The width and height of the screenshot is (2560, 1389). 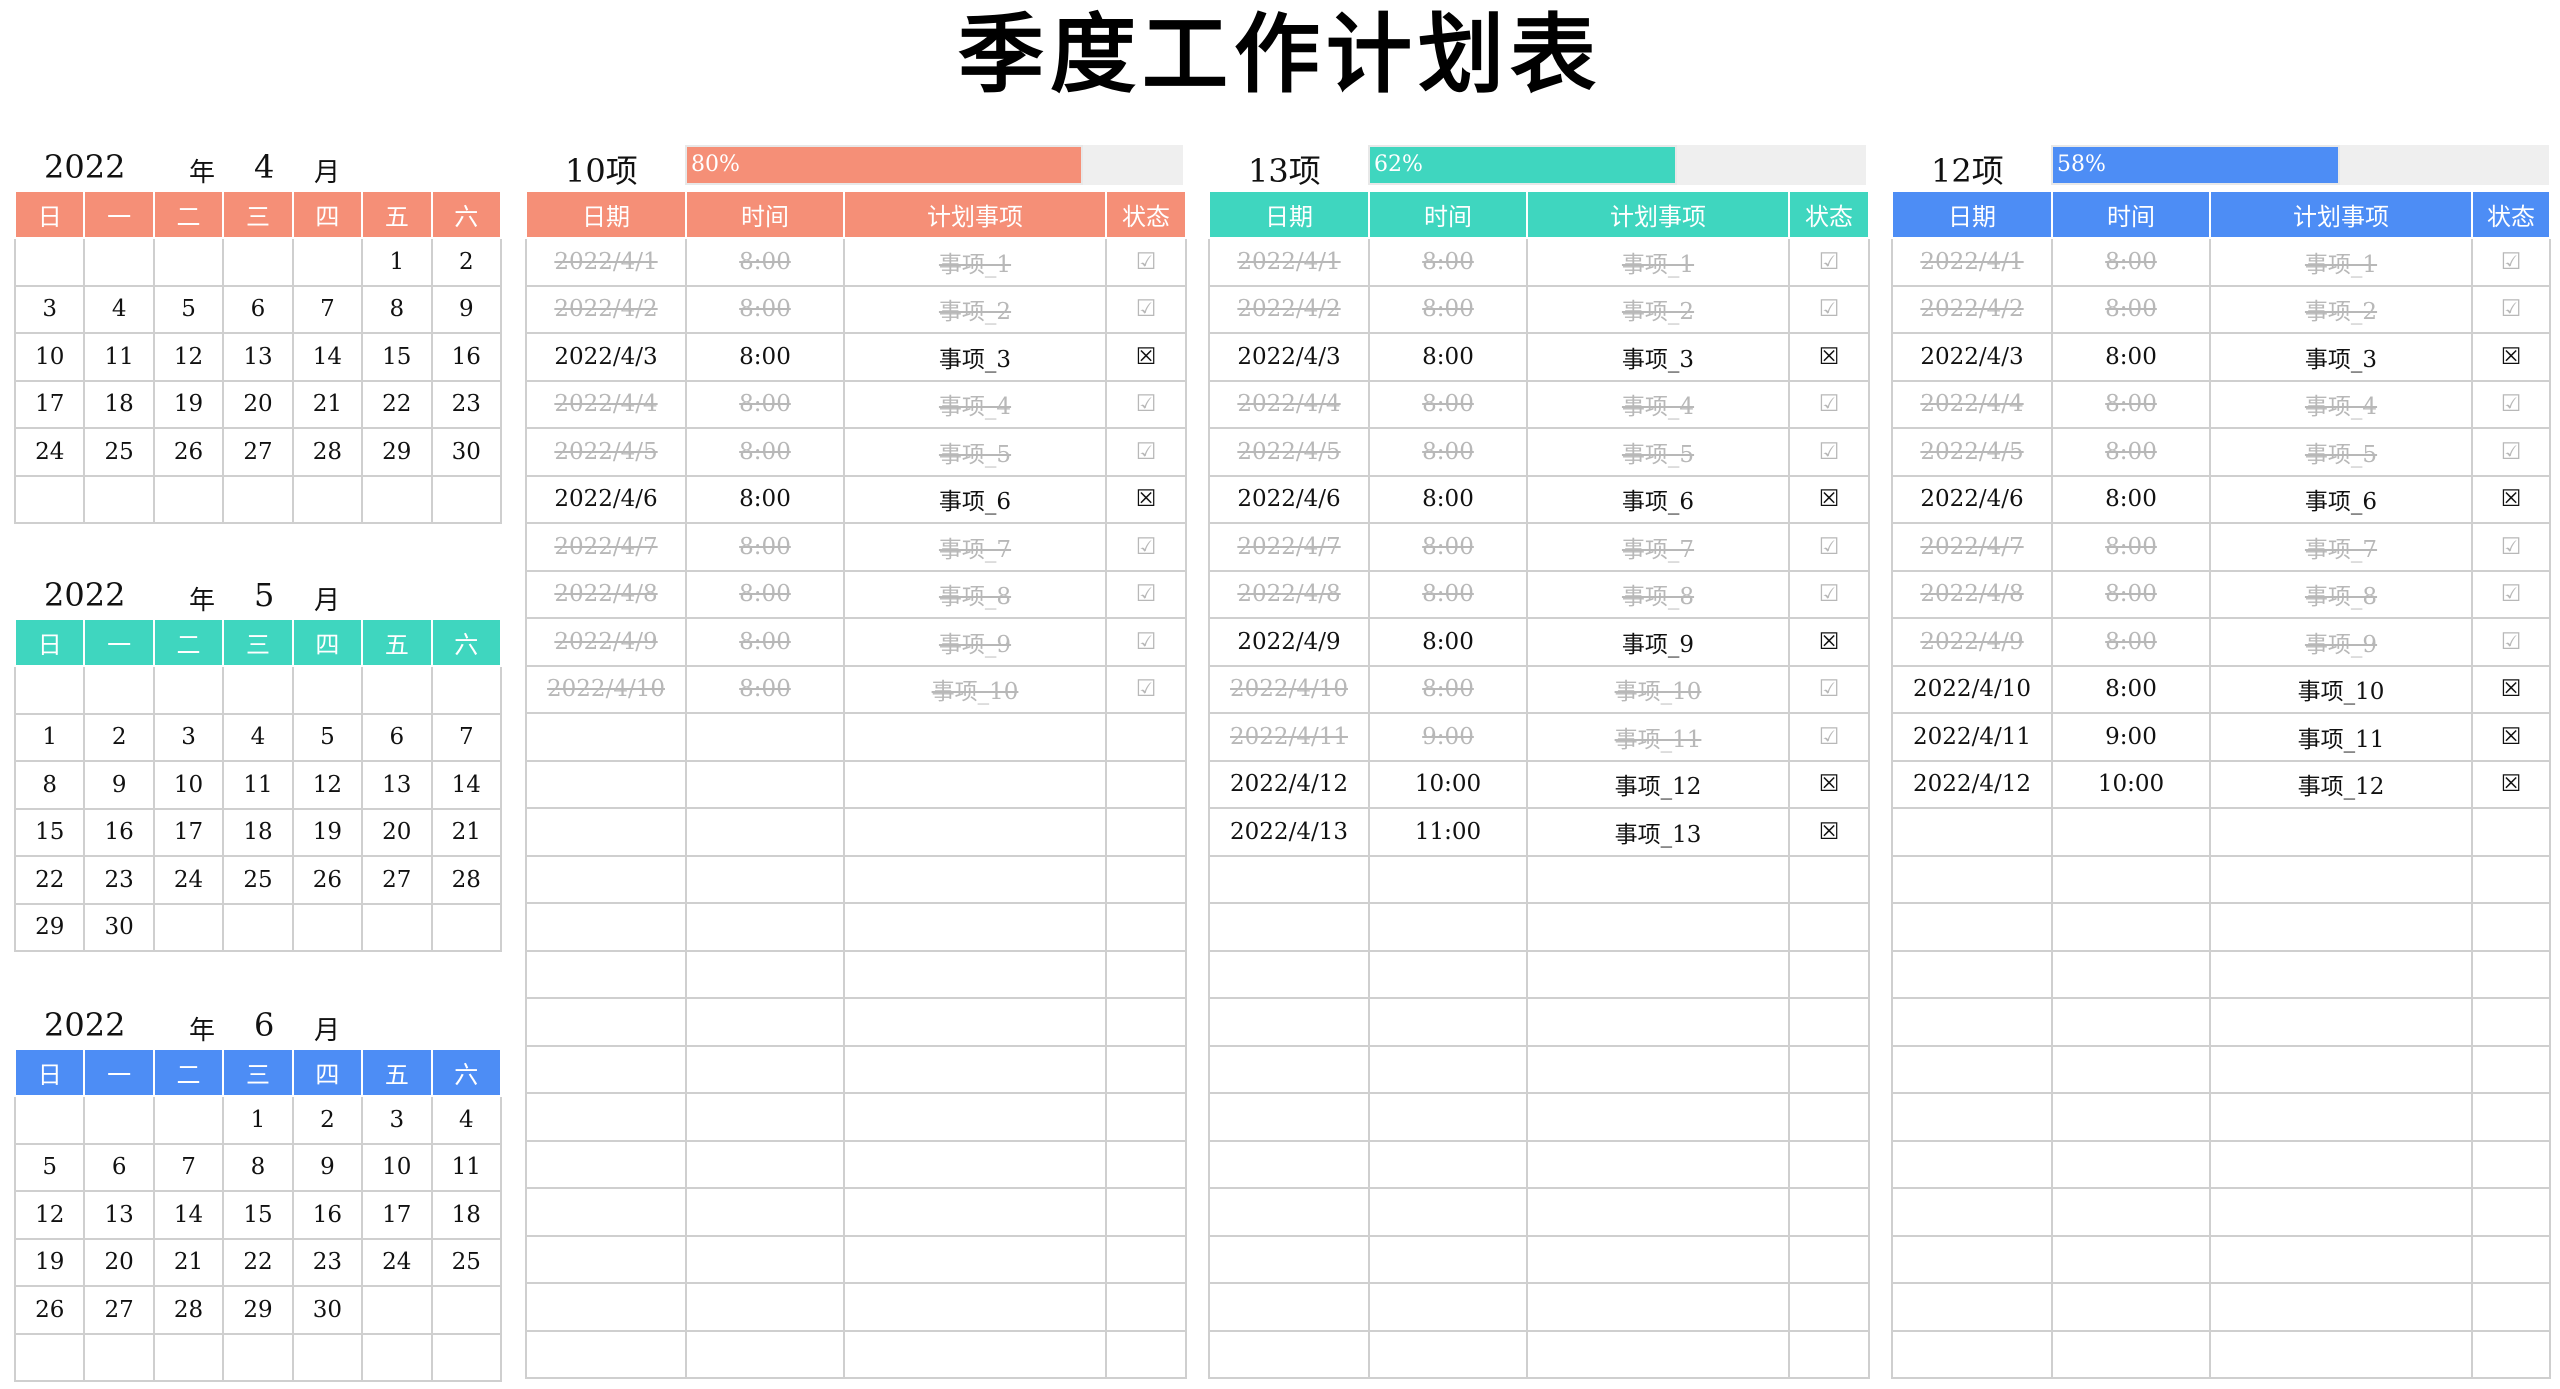 I want to click on task-date: 2022/4/6, so click(x=1289, y=499).